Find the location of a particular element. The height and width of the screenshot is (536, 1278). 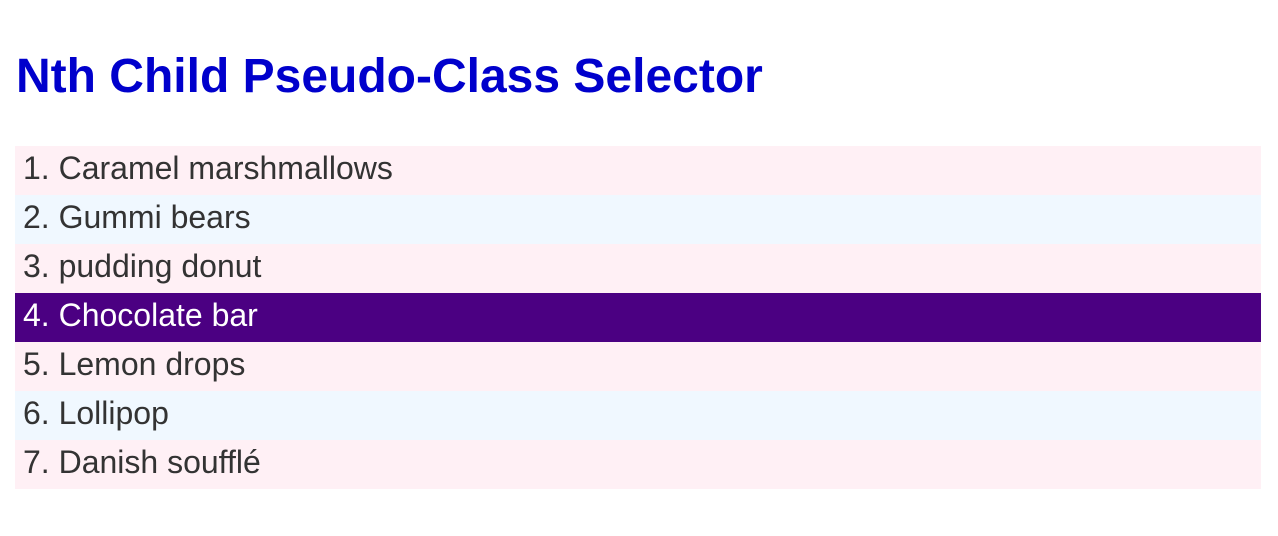

list-item-label: Lemon drops is located at coordinates (152, 364).